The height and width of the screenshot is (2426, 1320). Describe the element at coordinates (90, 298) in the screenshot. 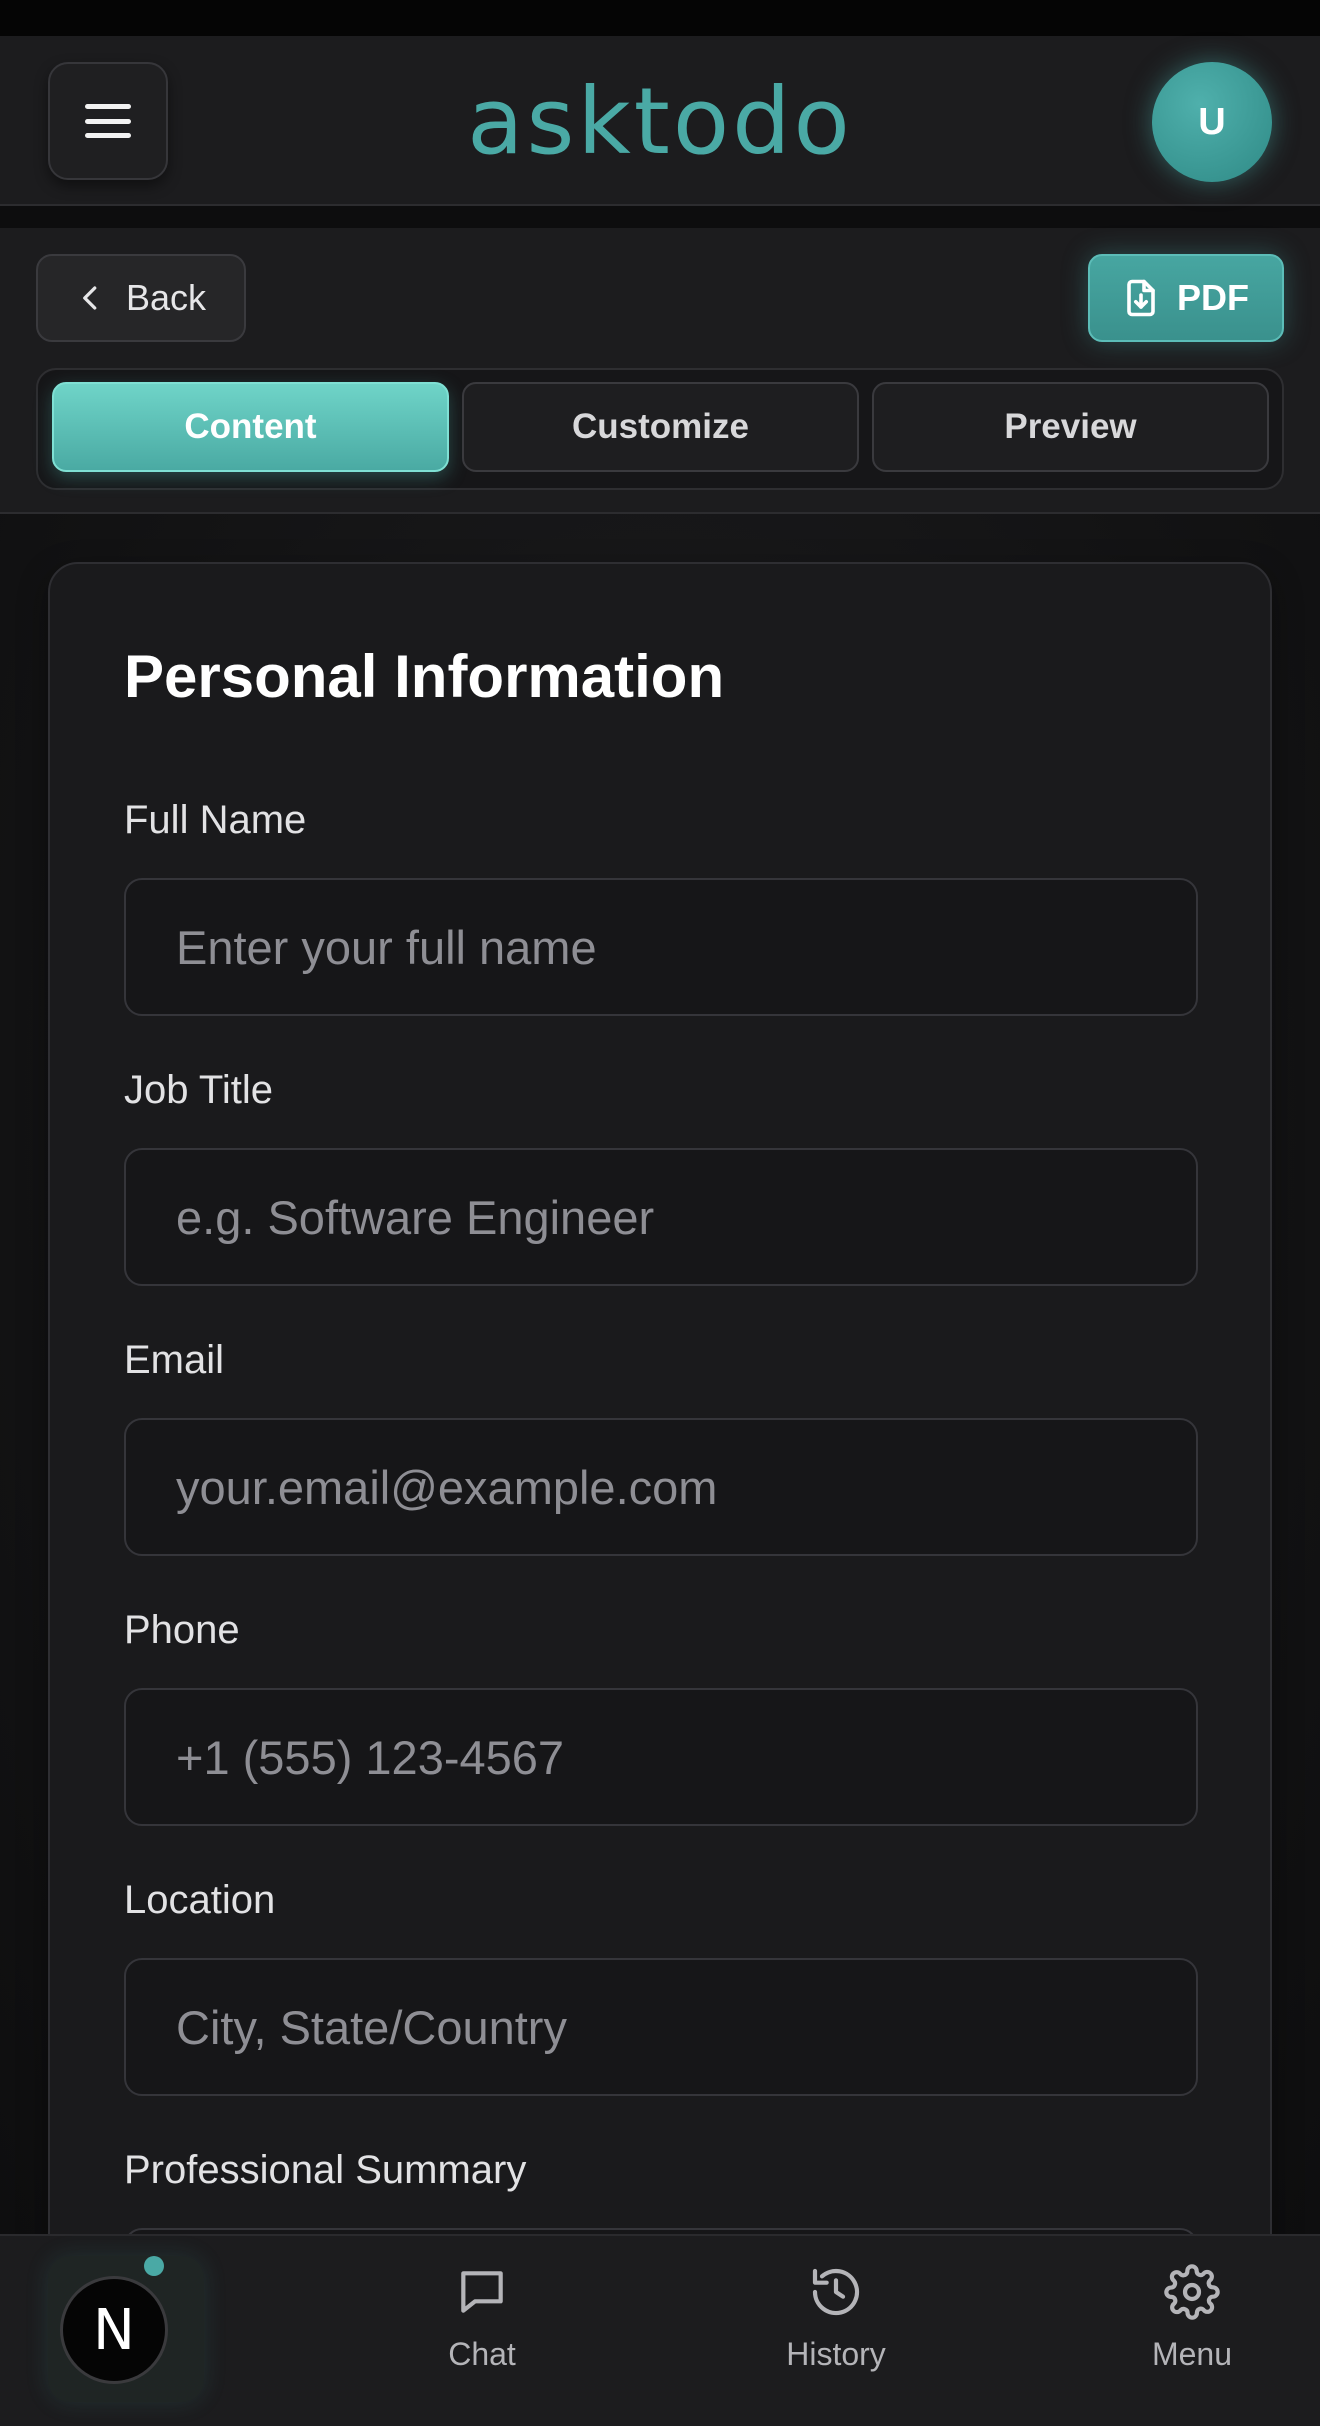

I see `chevron-left-icon` at that location.